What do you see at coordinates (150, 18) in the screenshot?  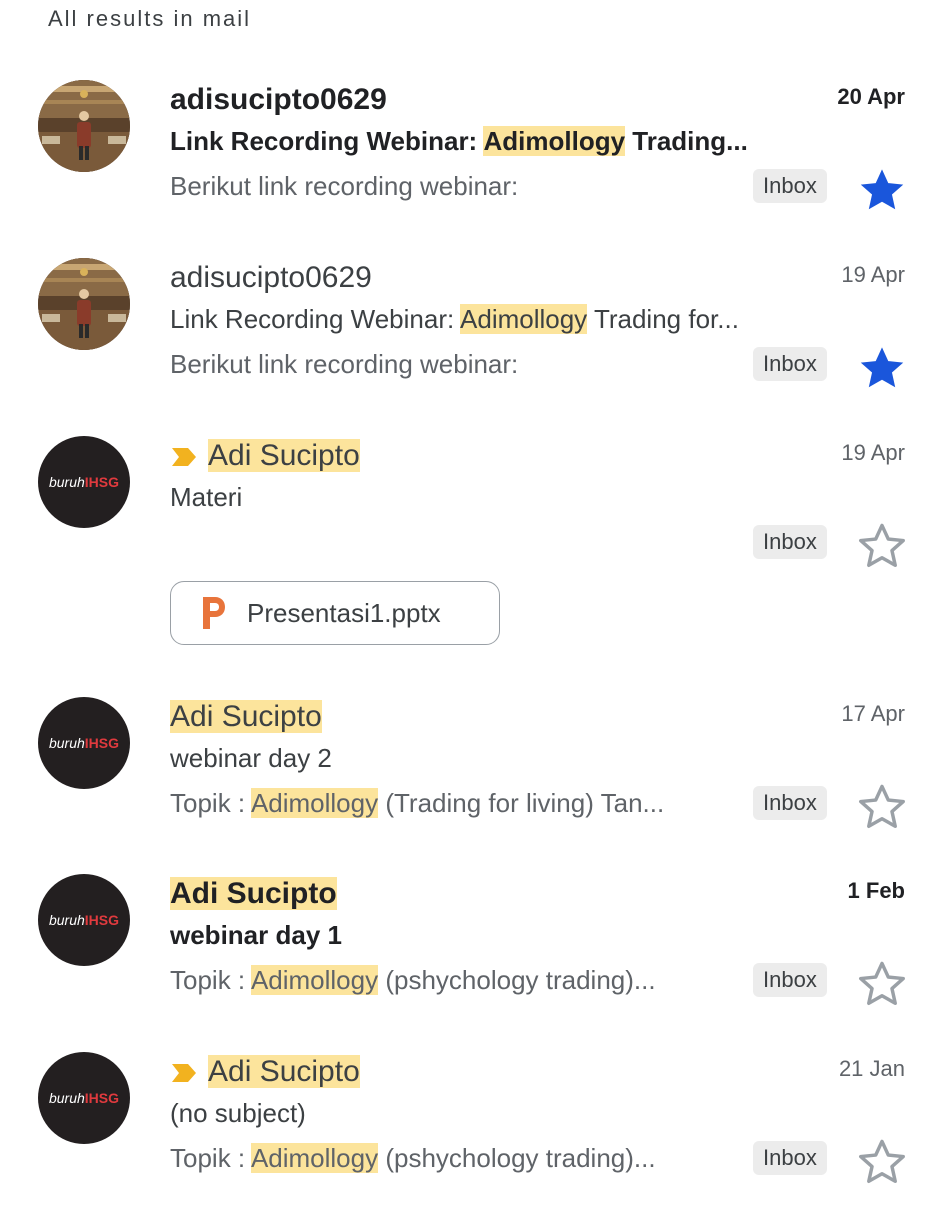 I see `section-header: All results in mail` at bounding box center [150, 18].